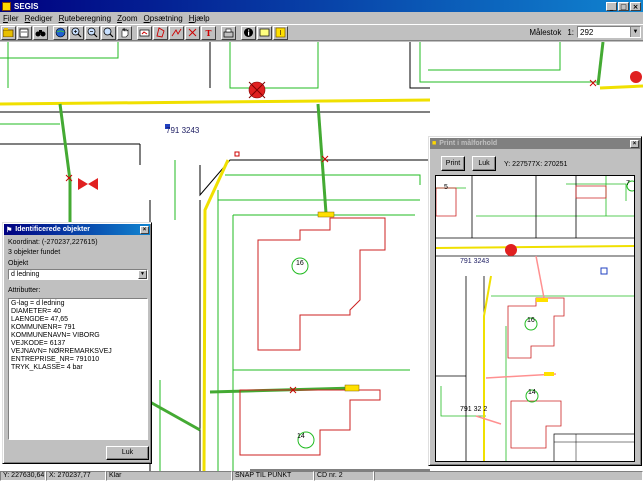 This screenshot has width=643, height=481. I want to click on preview-label-main: 791 3243, so click(475, 261).